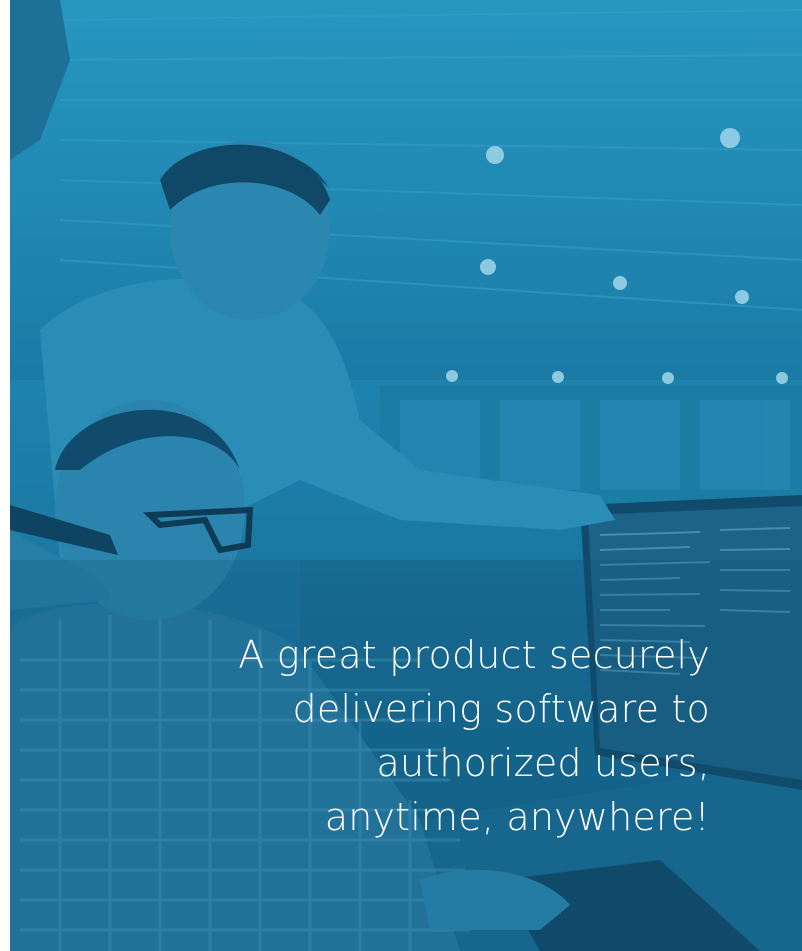 This screenshot has height=951, width=802. Describe the element at coordinates (543, 763) in the screenshot. I see `tagline-line-3: authorized users,` at that location.